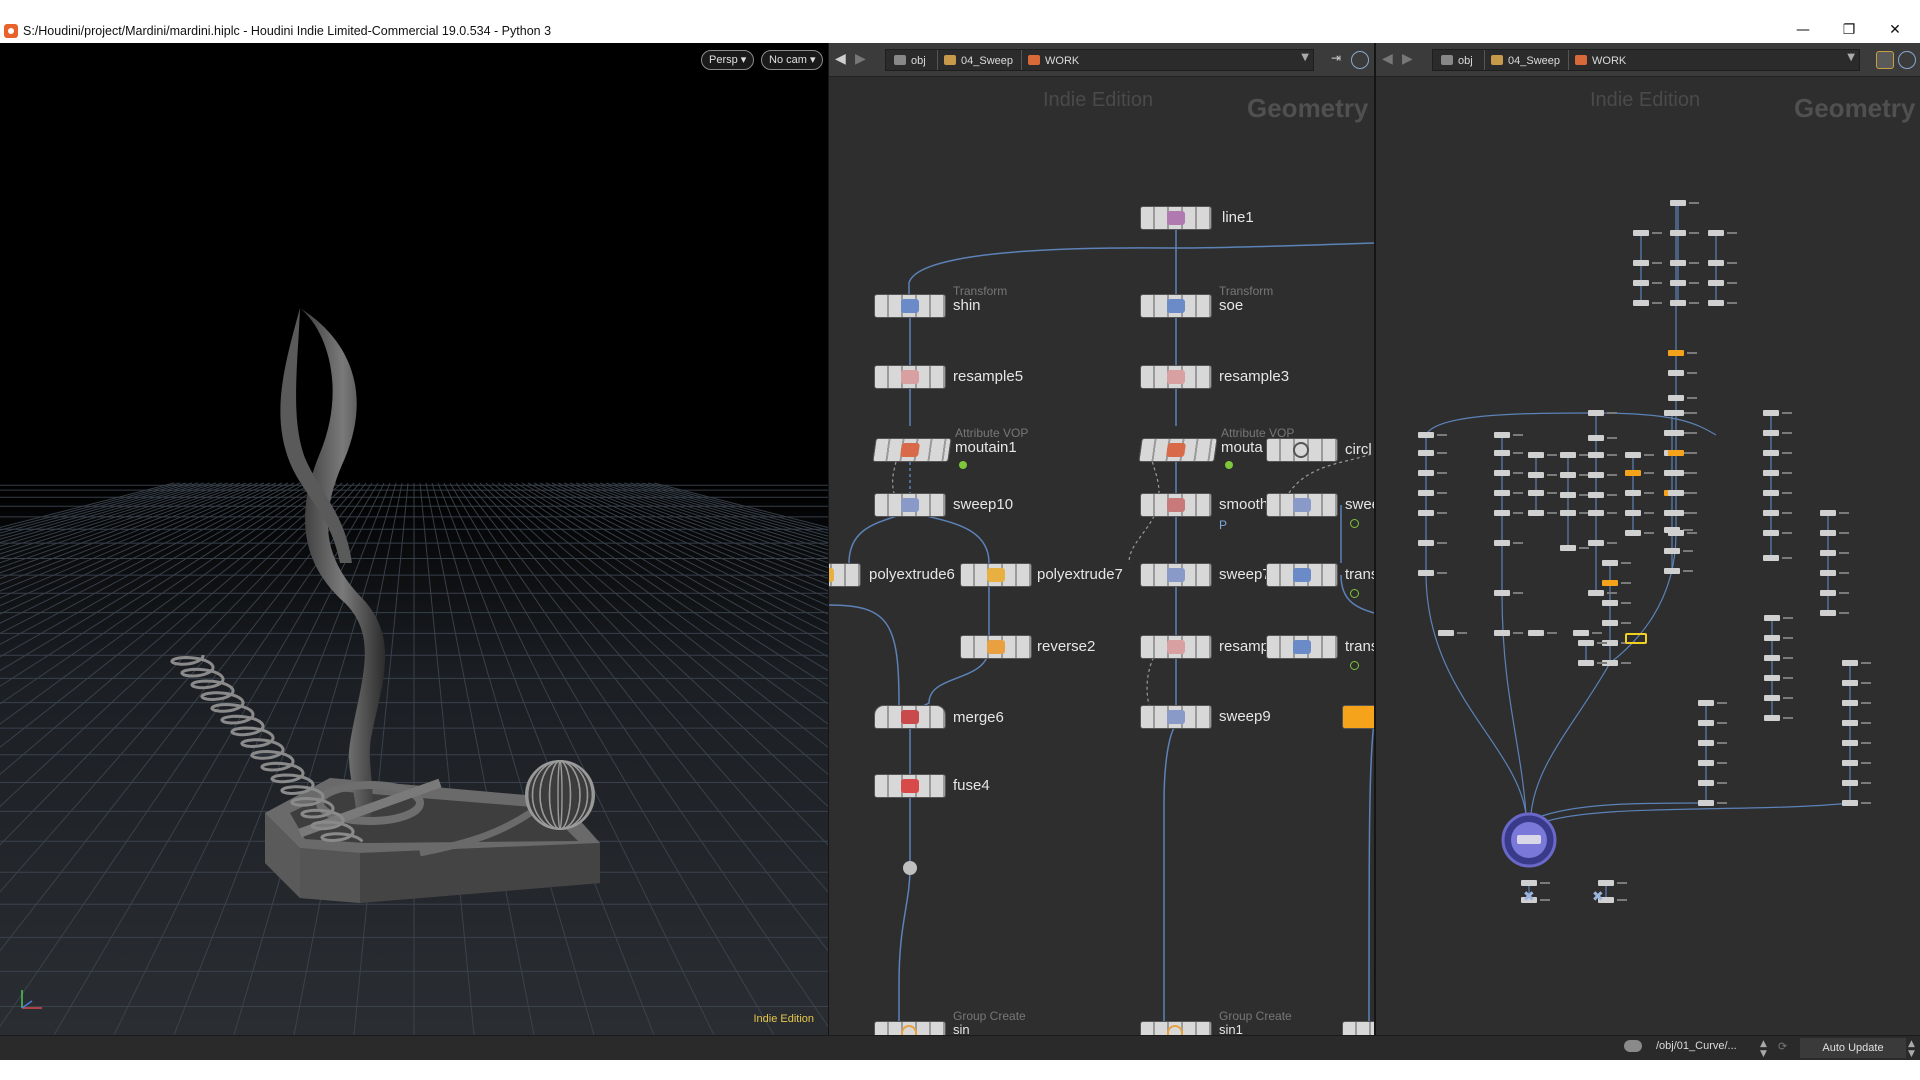 Image resolution: width=1920 pixels, height=1080 pixels. I want to click on node-trans2, so click(1302, 647).